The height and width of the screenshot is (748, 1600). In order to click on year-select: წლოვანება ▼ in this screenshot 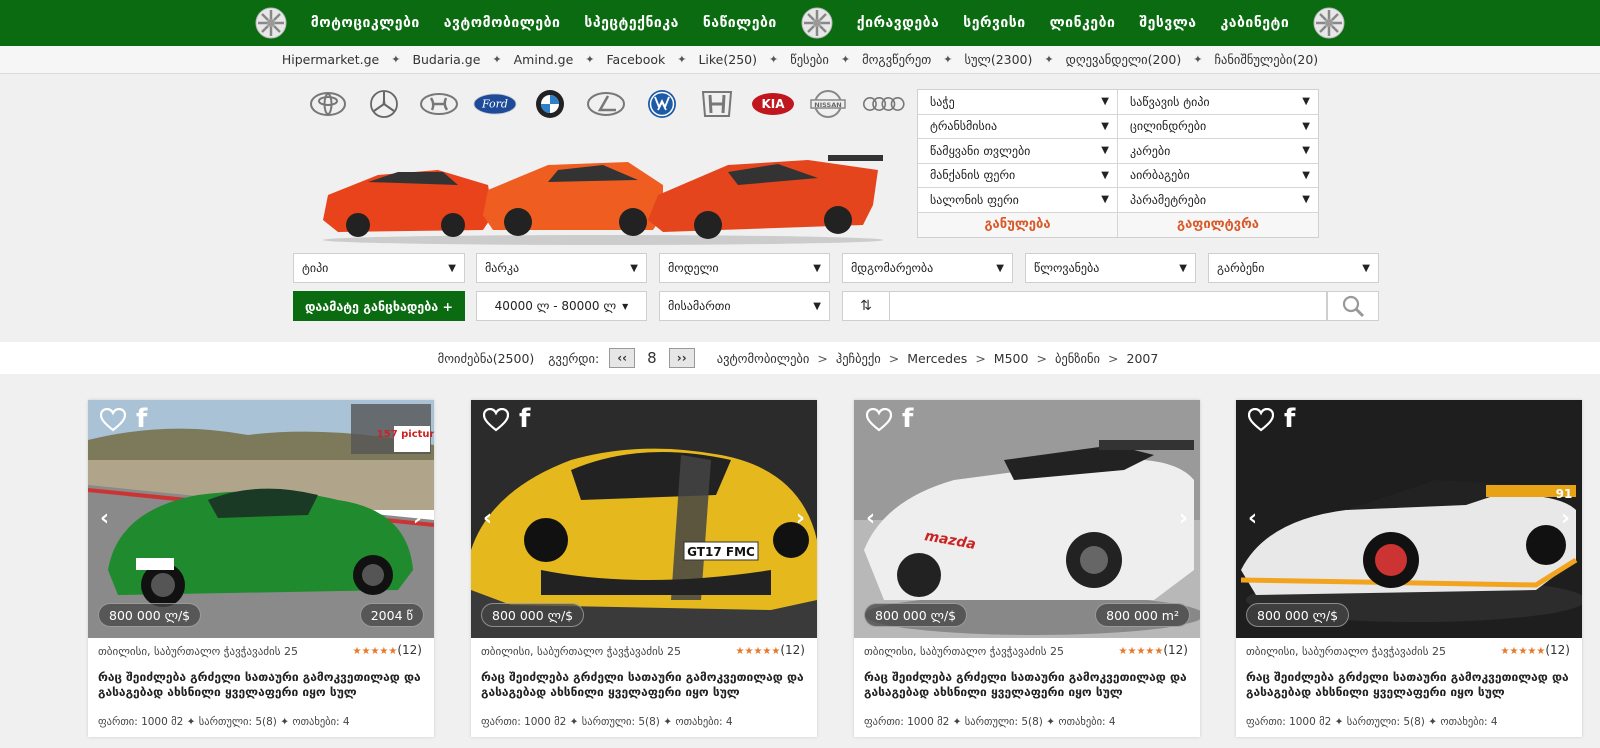, I will do `click(1110, 268)`.